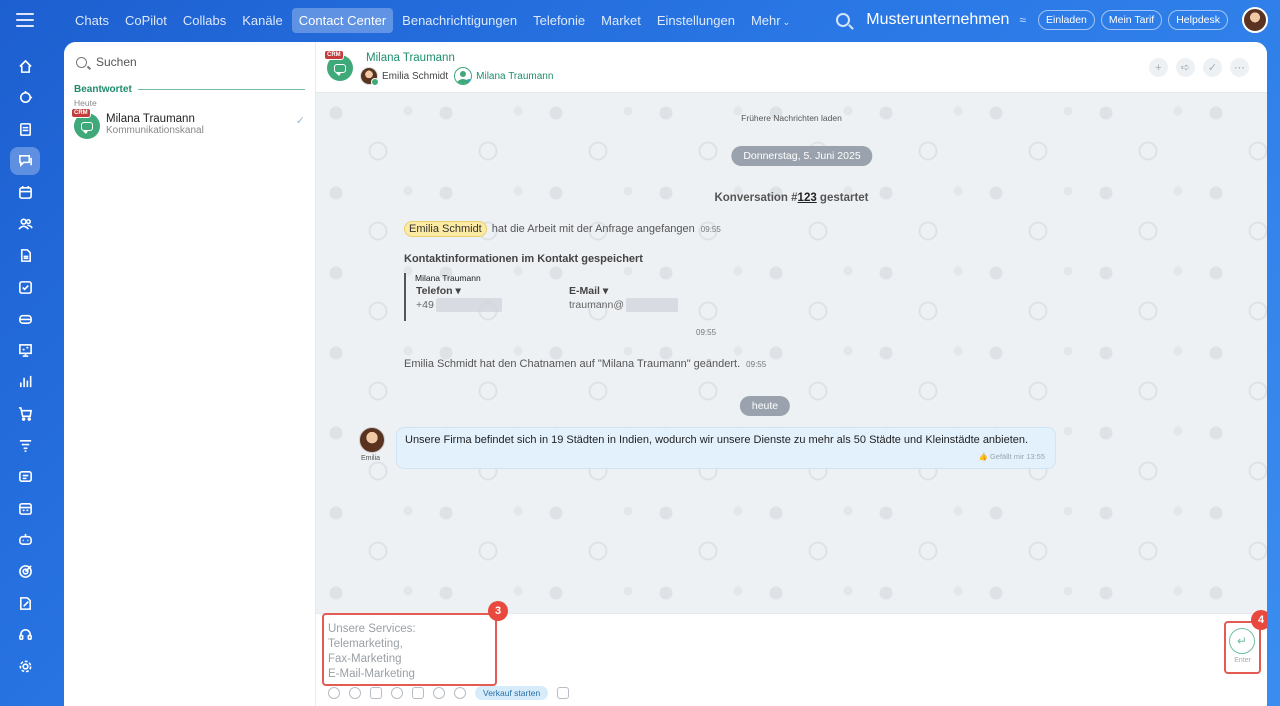 This screenshot has width=1280, height=706. Describe the element at coordinates (1198, 20) in the screenshot. I see `helpdesk-button: Helpdesk` at that location.